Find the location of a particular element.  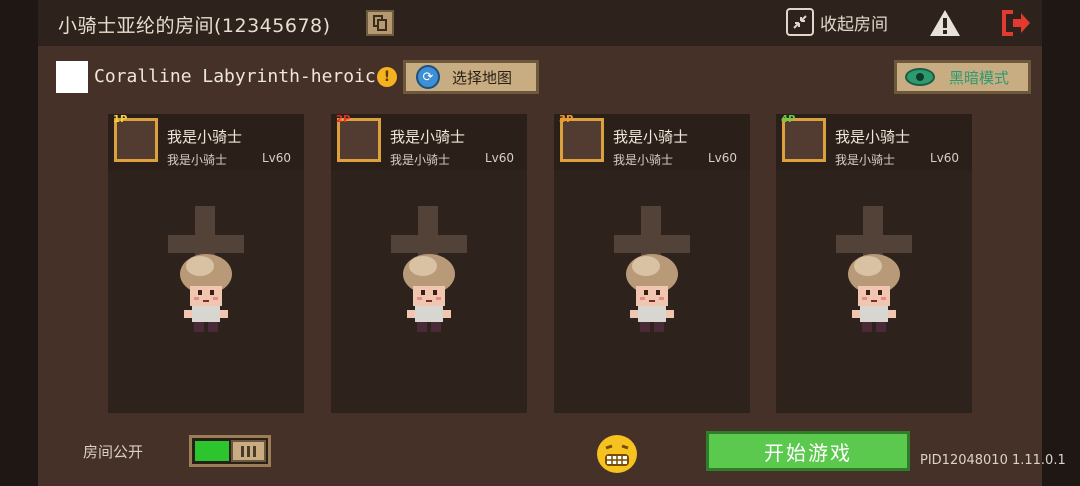

emoji-grin-icon is located at coordinates (617, 454).